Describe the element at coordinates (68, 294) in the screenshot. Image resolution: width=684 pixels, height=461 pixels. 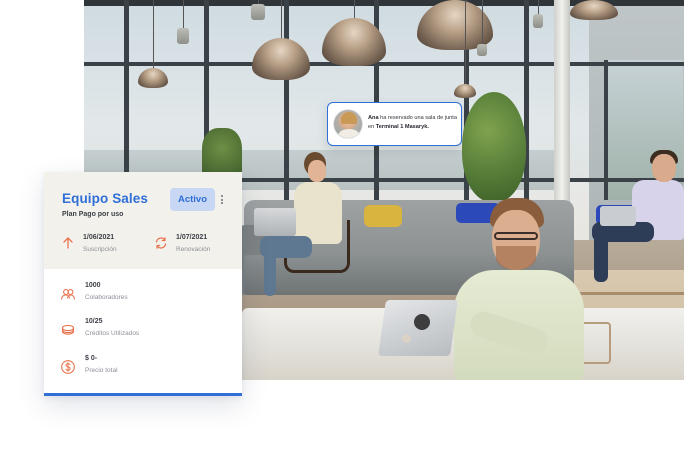
I see `people-icon` at that location.